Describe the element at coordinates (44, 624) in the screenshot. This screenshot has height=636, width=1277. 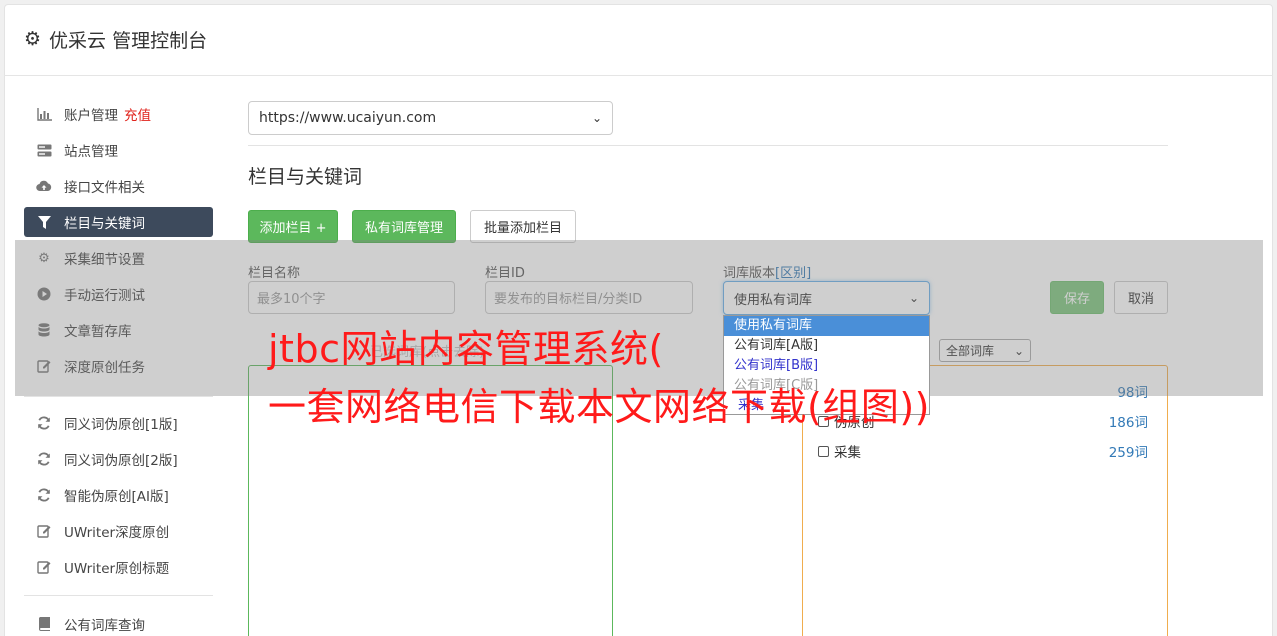
I see `book-icon` at that location.